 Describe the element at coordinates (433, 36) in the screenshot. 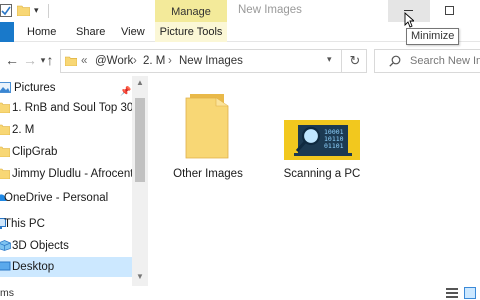

I see `minimize-tooltip: Minimize` at that location.